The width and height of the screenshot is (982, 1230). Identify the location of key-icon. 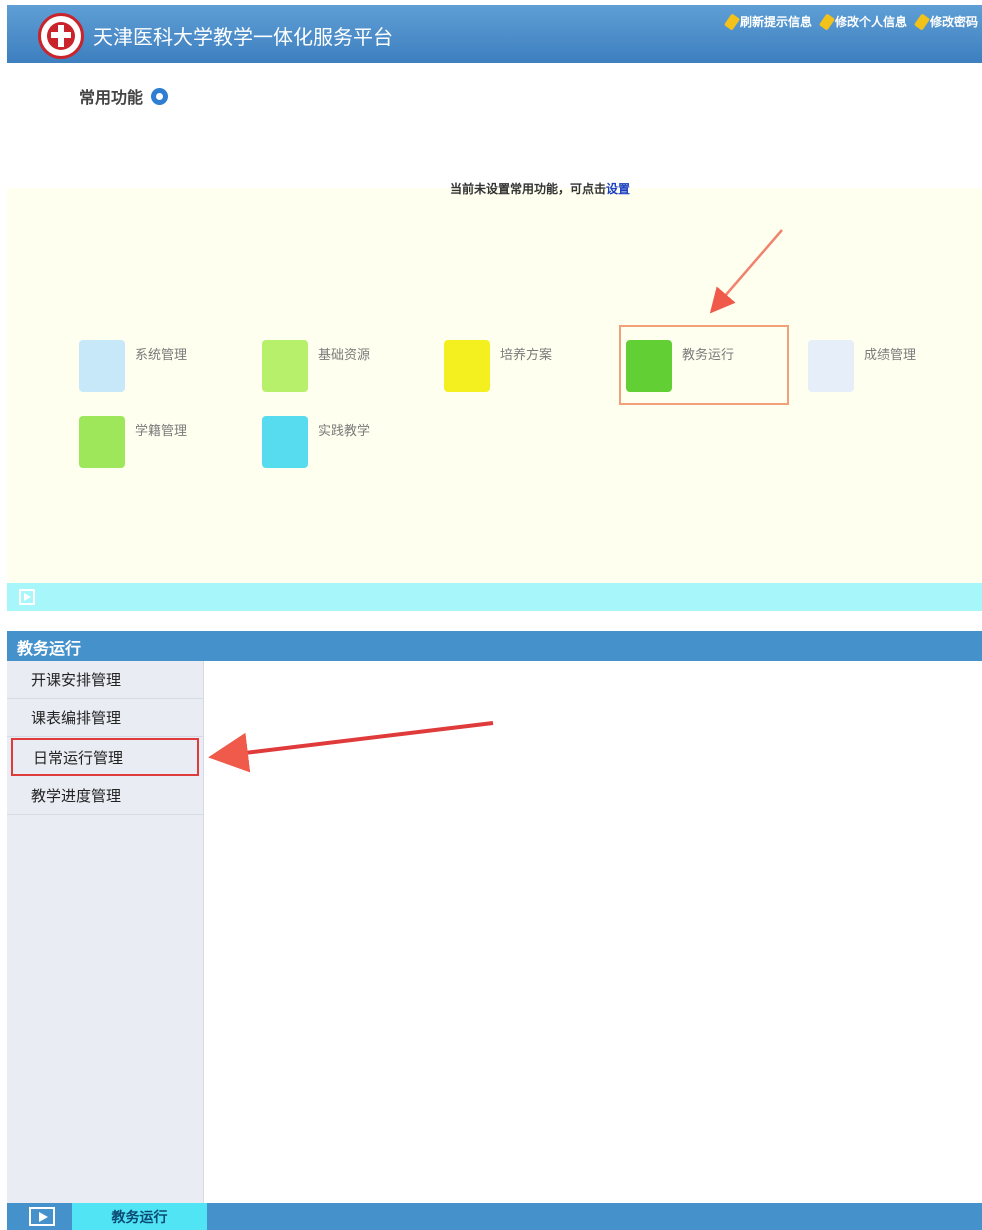
(922, 21).